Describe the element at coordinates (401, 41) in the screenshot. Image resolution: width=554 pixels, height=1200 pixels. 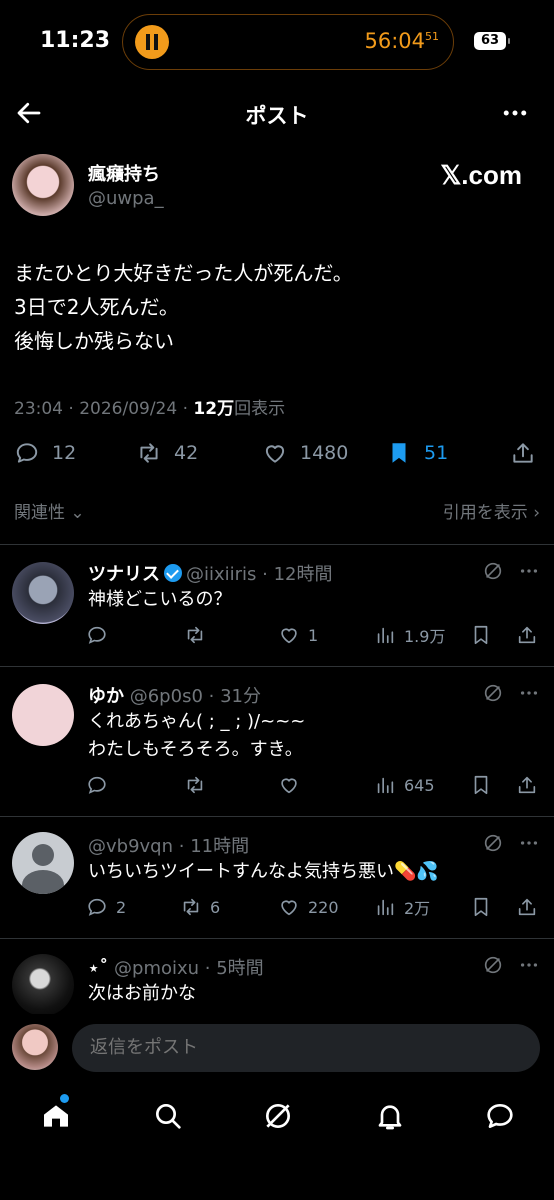
I see `timer-readout: 56:0451` at that location.